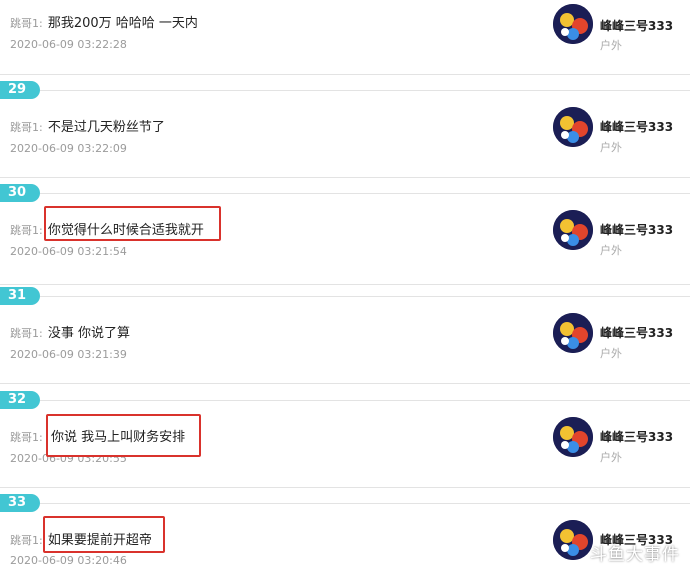 This screenshot has width=690, height=575. Describe the element at coordinates (88, 333) in the screenshot. I see `message-text: 没事 你说了算` at that location.